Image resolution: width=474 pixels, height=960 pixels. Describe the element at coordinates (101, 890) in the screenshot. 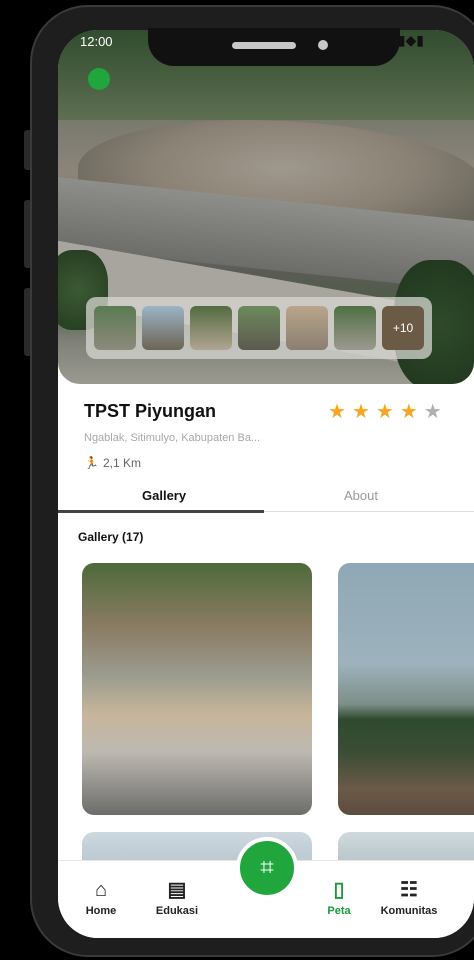

I see `home-icon: ⌂` at that location.